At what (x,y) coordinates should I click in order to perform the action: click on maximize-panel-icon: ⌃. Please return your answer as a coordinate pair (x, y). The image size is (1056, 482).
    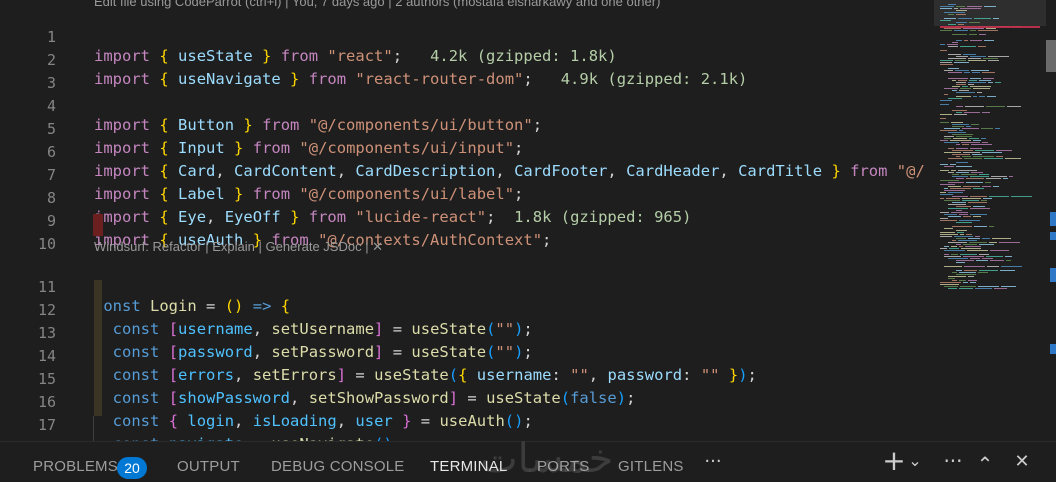
    Looking at the image, I should click on (985, 464).